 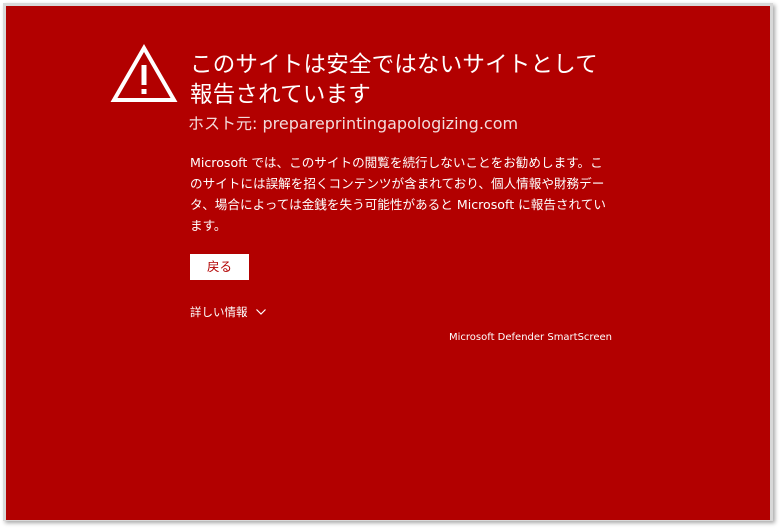 I want to click on chevron-down-icon, so click(x=260, y=312).